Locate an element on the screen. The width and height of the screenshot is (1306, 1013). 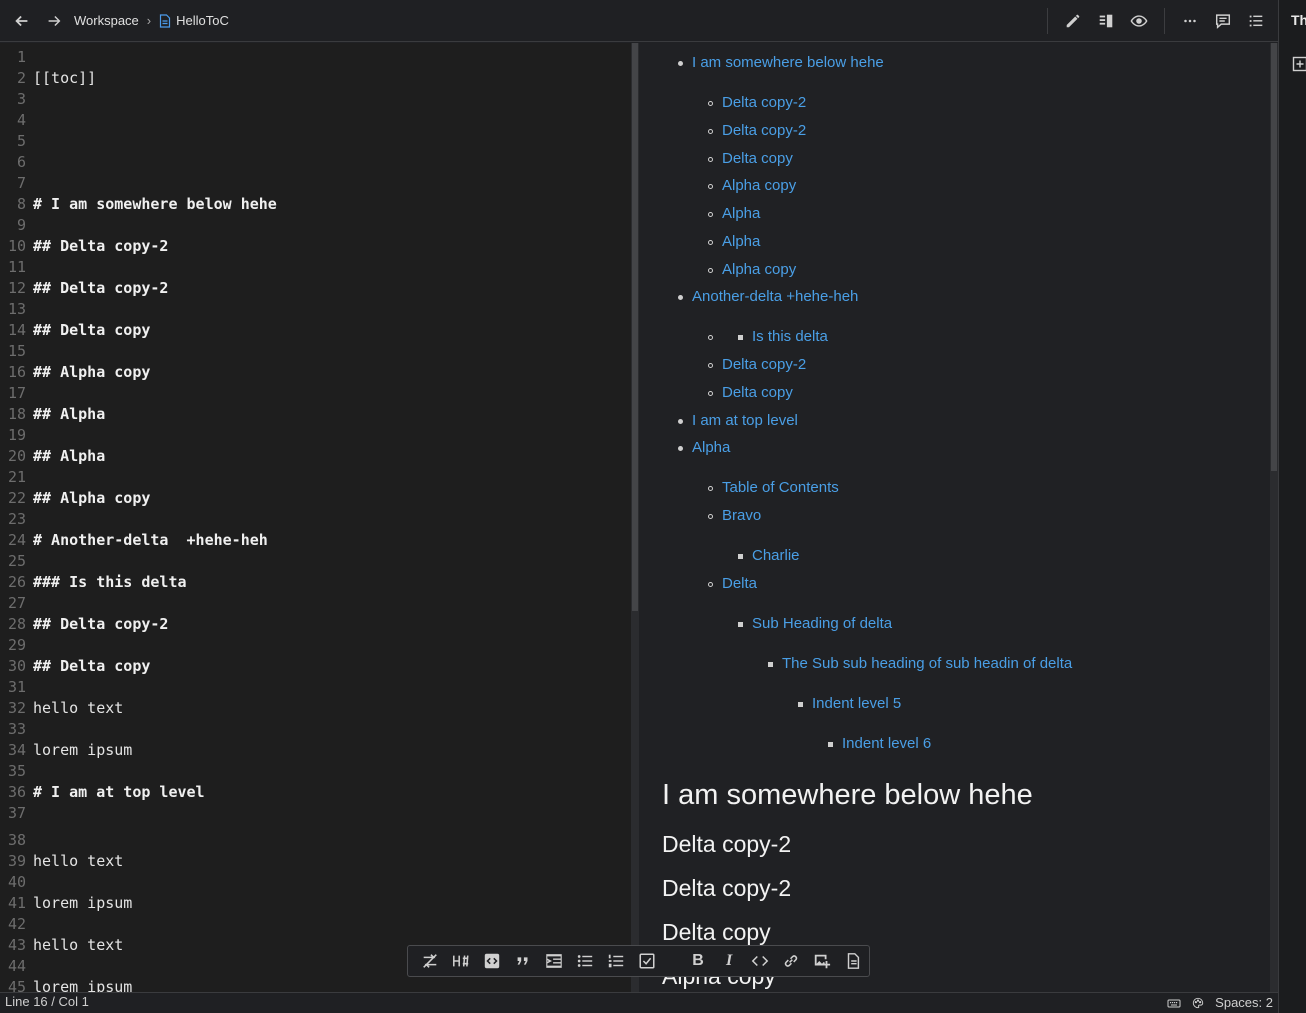
forward-button is located at coordinates (54, 21).